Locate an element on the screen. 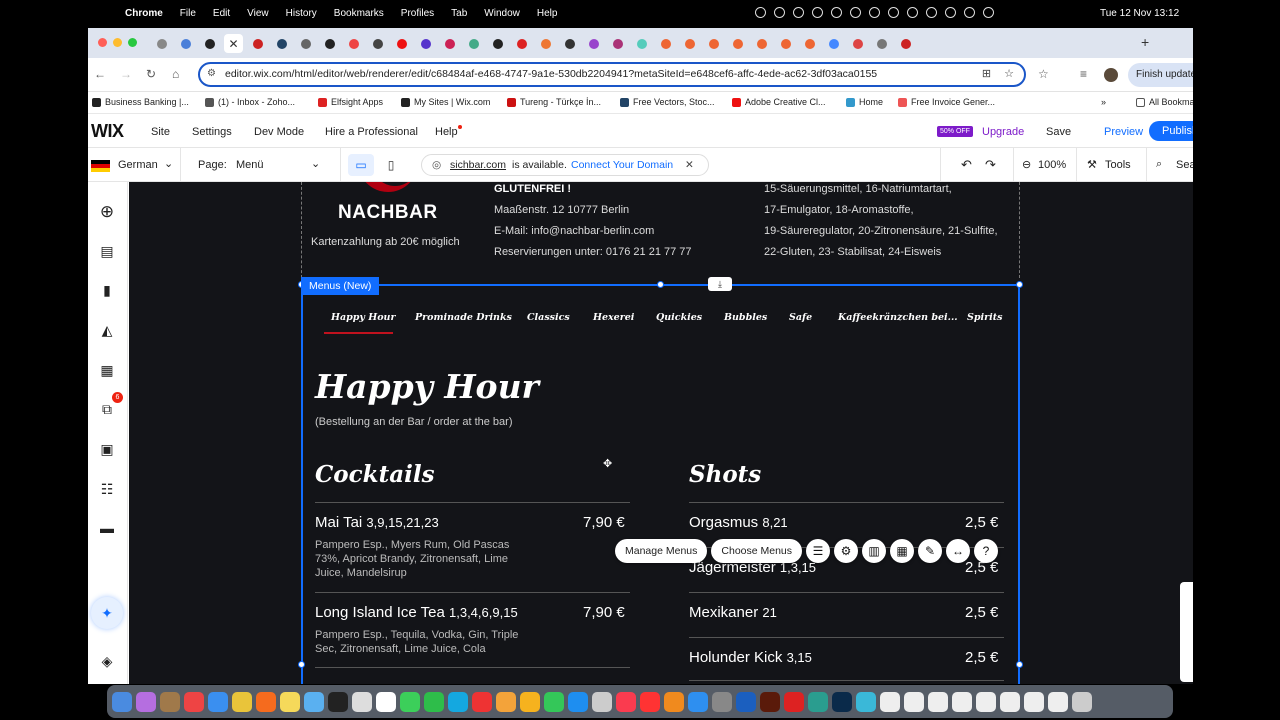  calendar-icon is located at coordinates (386, 701).